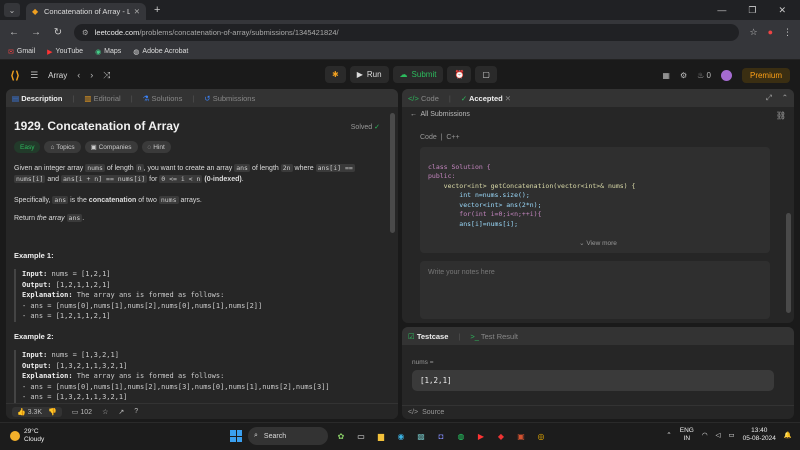 This screenshot has height=450, width=800. I want to click on task-view-icon: ▭, so click(361, 436).